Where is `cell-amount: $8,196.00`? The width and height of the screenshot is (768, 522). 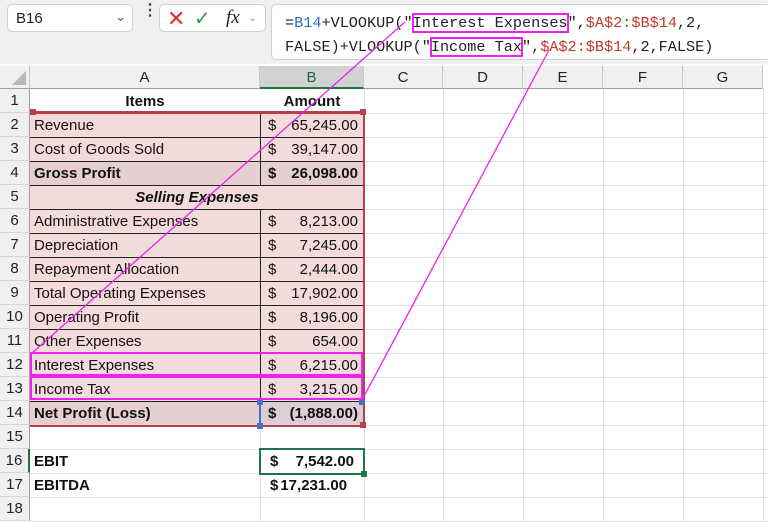 cell-amount: $8,196.00 is located at coordinates (312, 318).